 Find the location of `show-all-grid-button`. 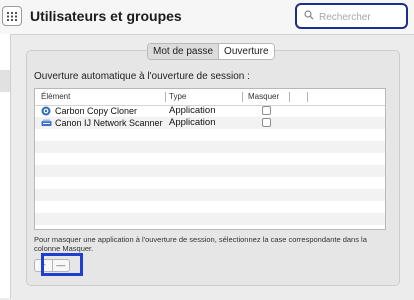

show-all-grid-button is located at coordinates (12, 16).